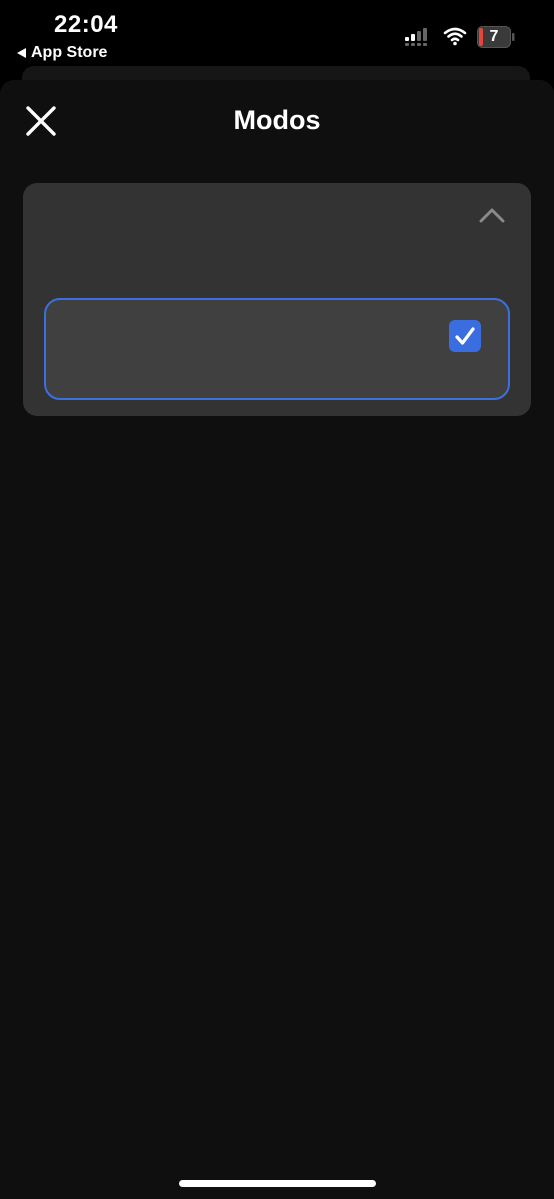 This screenshot has width=554, height=1199. What do you see at coordinates (455, 36) in the screenshot?
I see `wifi-icon` at bounding box center [455, 36].